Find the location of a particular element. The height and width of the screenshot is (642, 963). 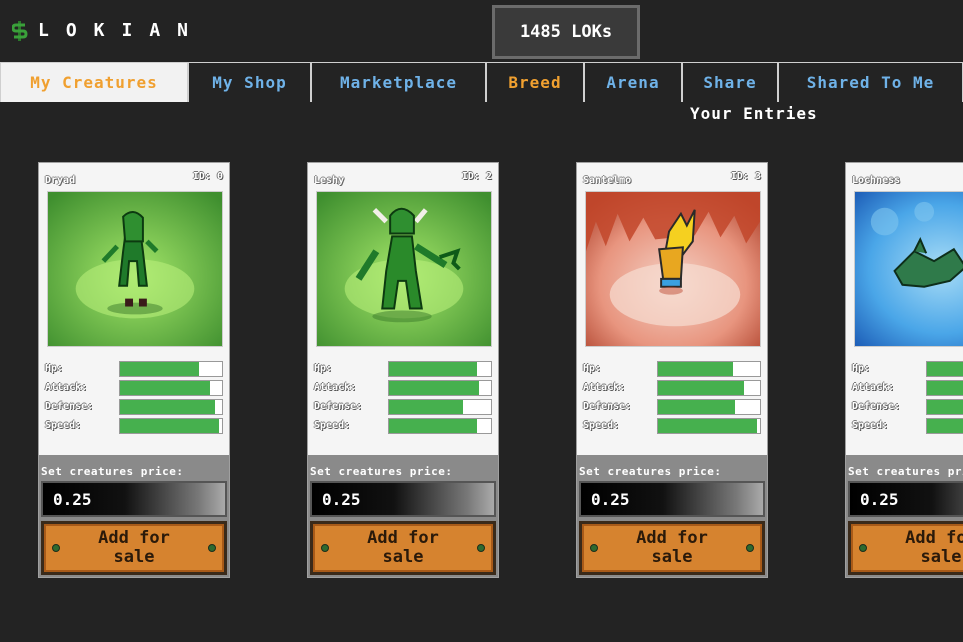

logo-text: LOKIAN is located at coordinates (122, 30).